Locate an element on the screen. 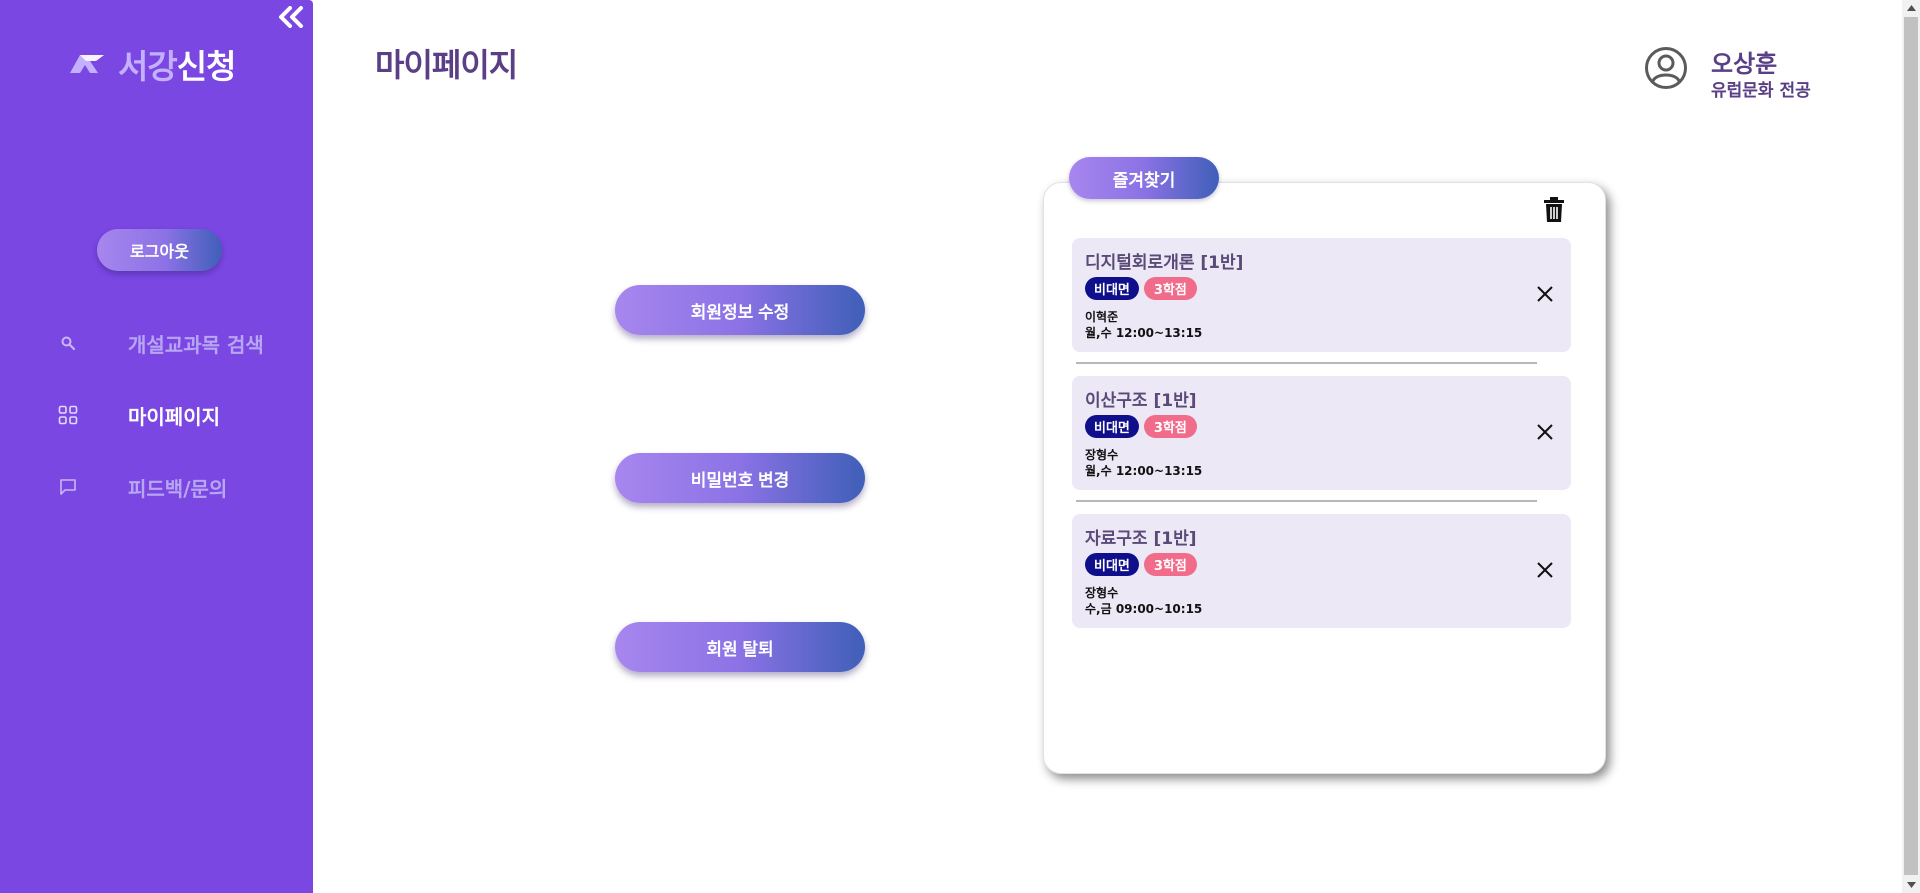  trash-icon is located at coordinates (1554, 210).